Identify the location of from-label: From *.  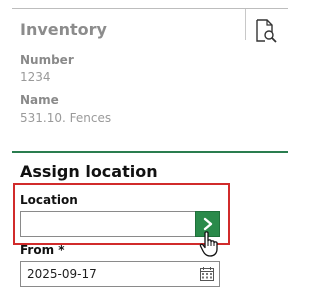
(42, 250).